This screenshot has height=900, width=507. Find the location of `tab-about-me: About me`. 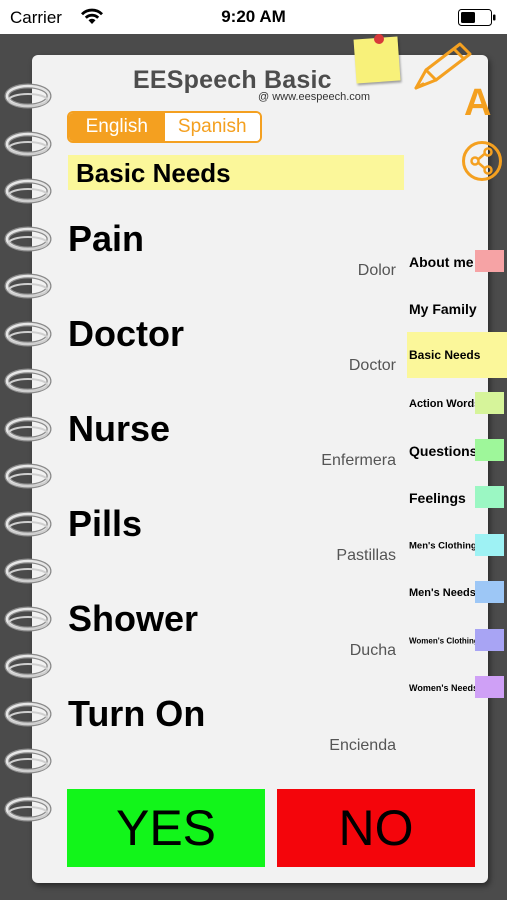

tab-about-me: About me is located at coordinates (457, 262).